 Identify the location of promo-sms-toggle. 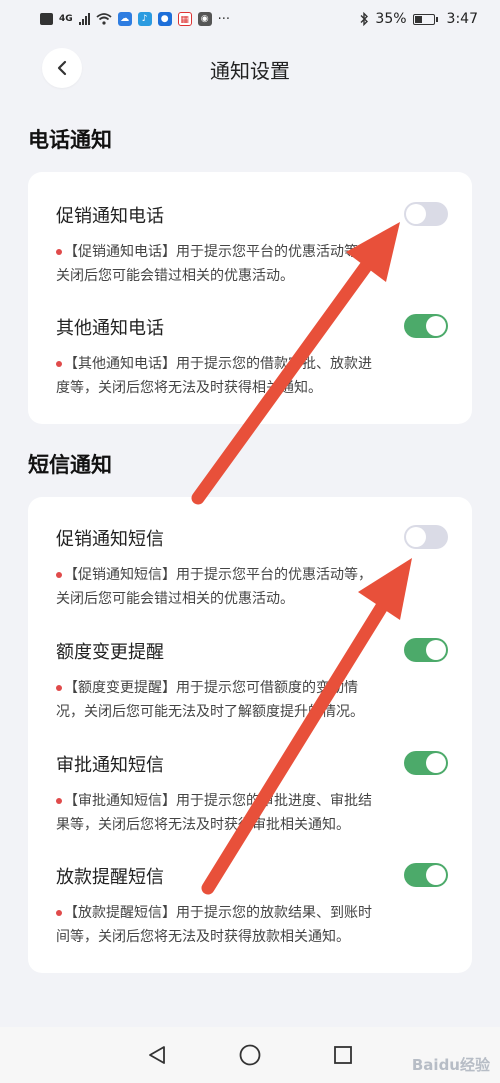
(426, 537).